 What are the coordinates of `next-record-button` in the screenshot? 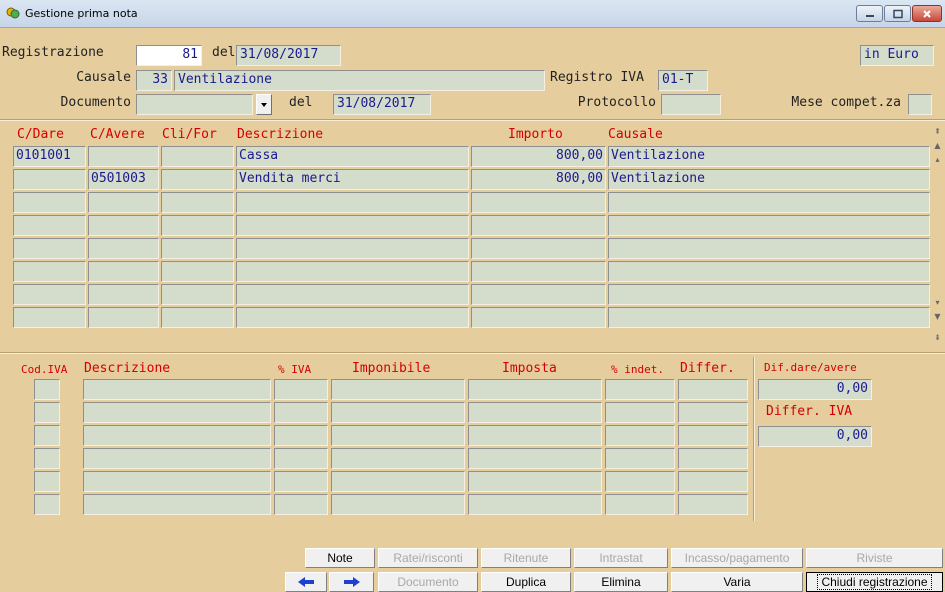 It's located at (351, 582).